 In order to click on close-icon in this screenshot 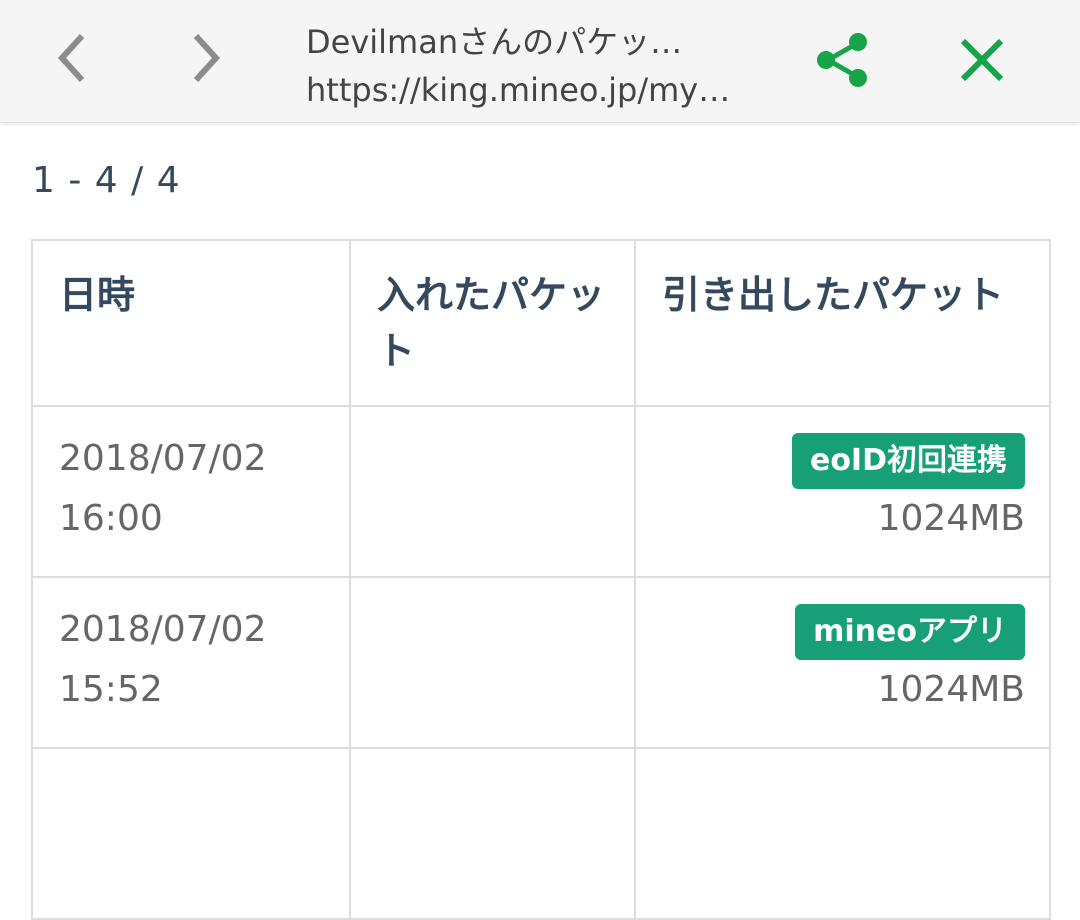, I will do `click(982, 60)`.